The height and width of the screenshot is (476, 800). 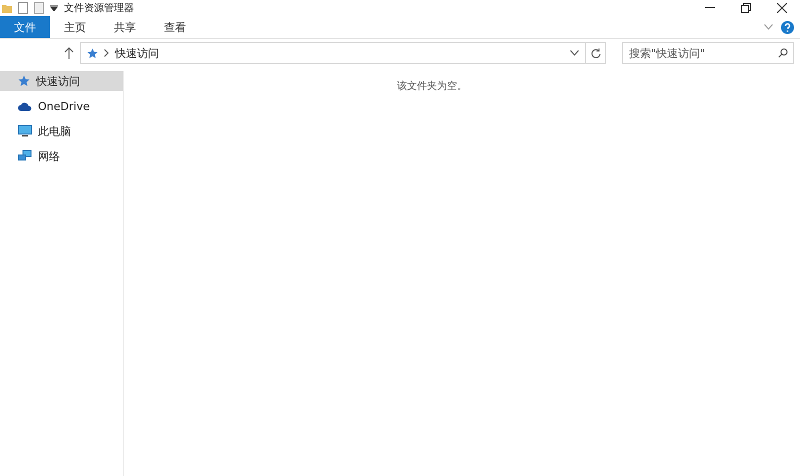 What do you see at coordinates (23, 8) in the screenshot?
I see `properties-icon` at bounding box center [23, 8].